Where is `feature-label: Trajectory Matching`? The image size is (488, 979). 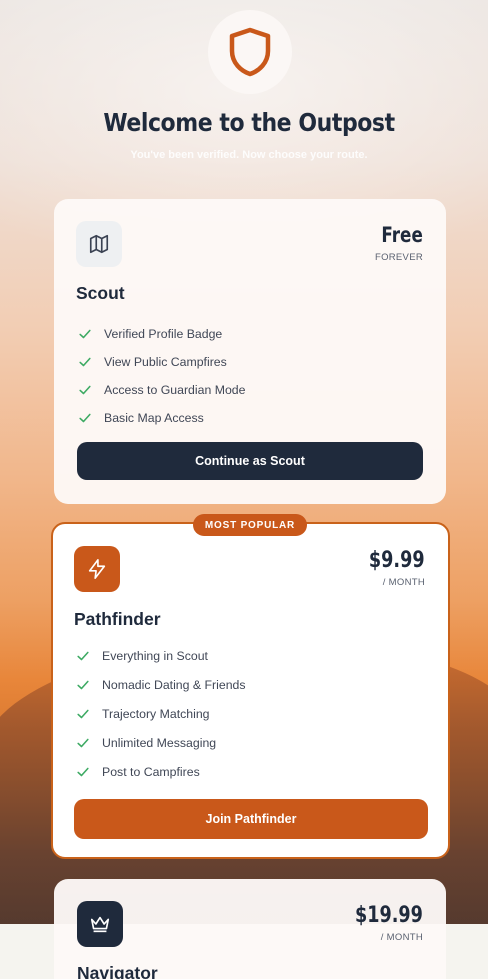
feature-label: Trajectory Matching is located at coordinates (156, 713).